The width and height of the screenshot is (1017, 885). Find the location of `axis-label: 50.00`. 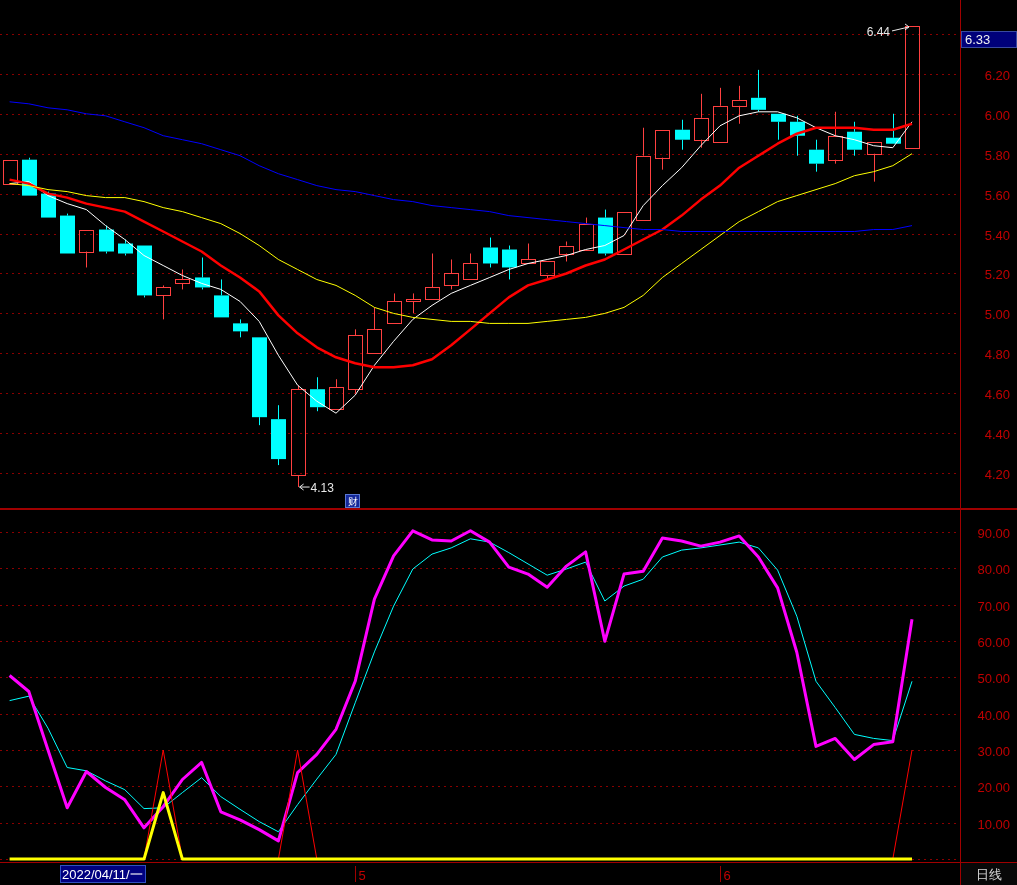

axis-label: 50.00 is located at coordinates (993, 678).